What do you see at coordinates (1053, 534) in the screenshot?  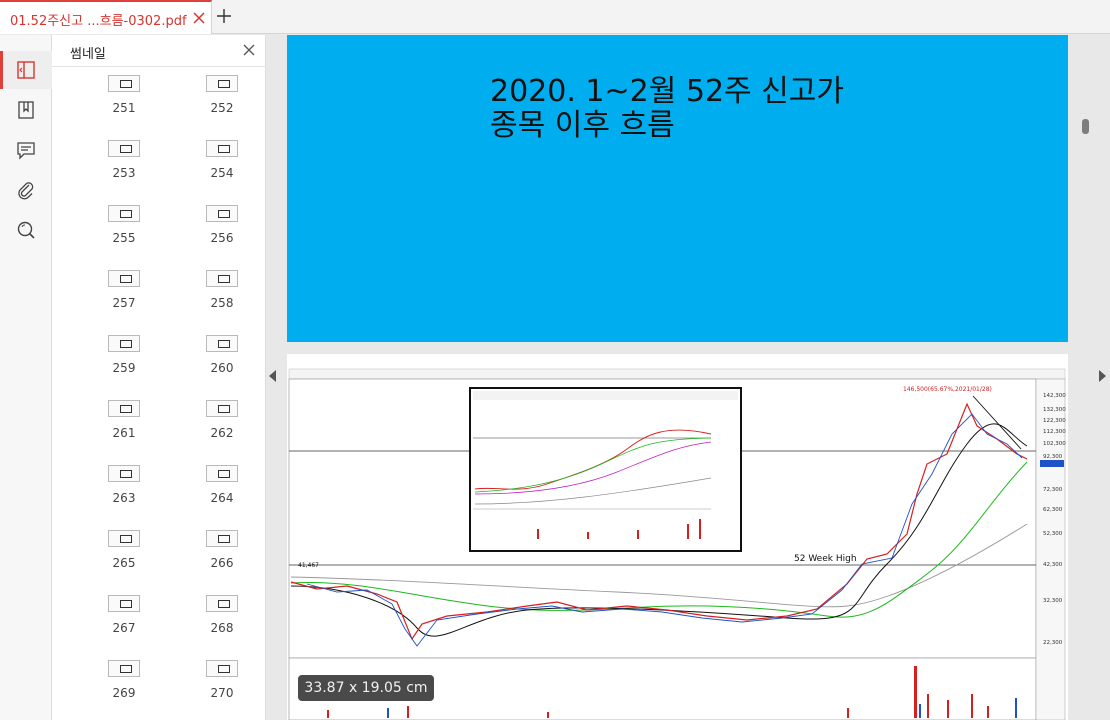 I see `svg-text: 52,300` at bounding box center [1053, 534].